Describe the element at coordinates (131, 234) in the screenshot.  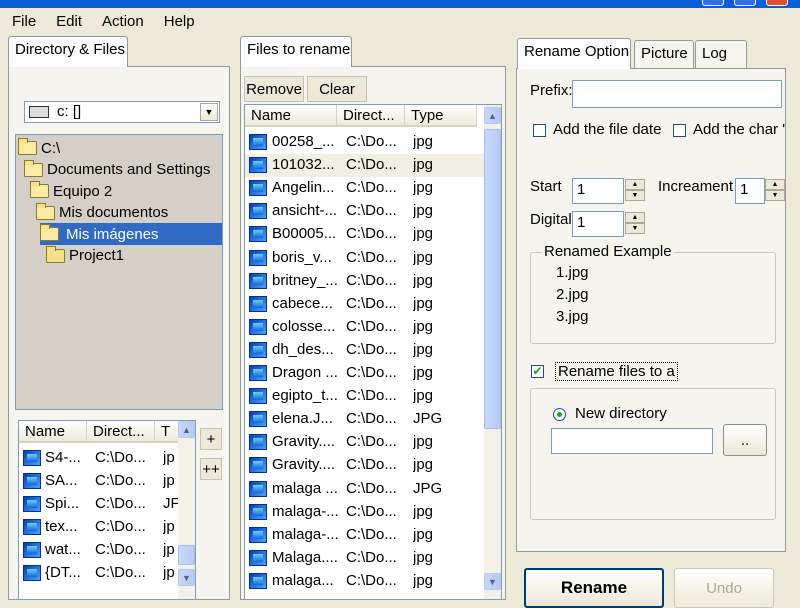
I see `tree-folder: Mis imágenes` at that location.